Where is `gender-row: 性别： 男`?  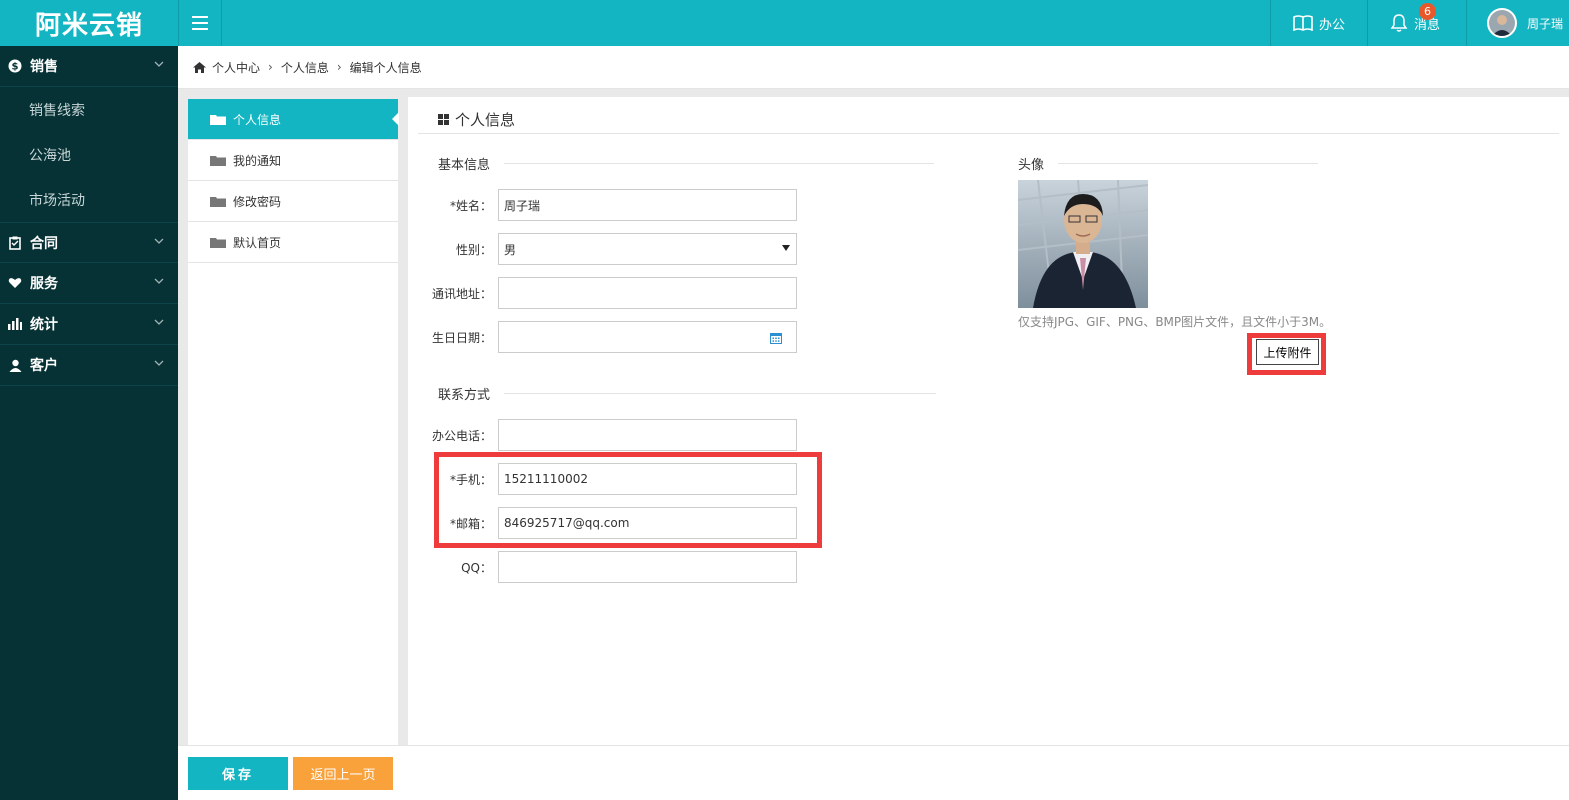
gender-row: 性别： 男 is located at coordinates (602, 249).